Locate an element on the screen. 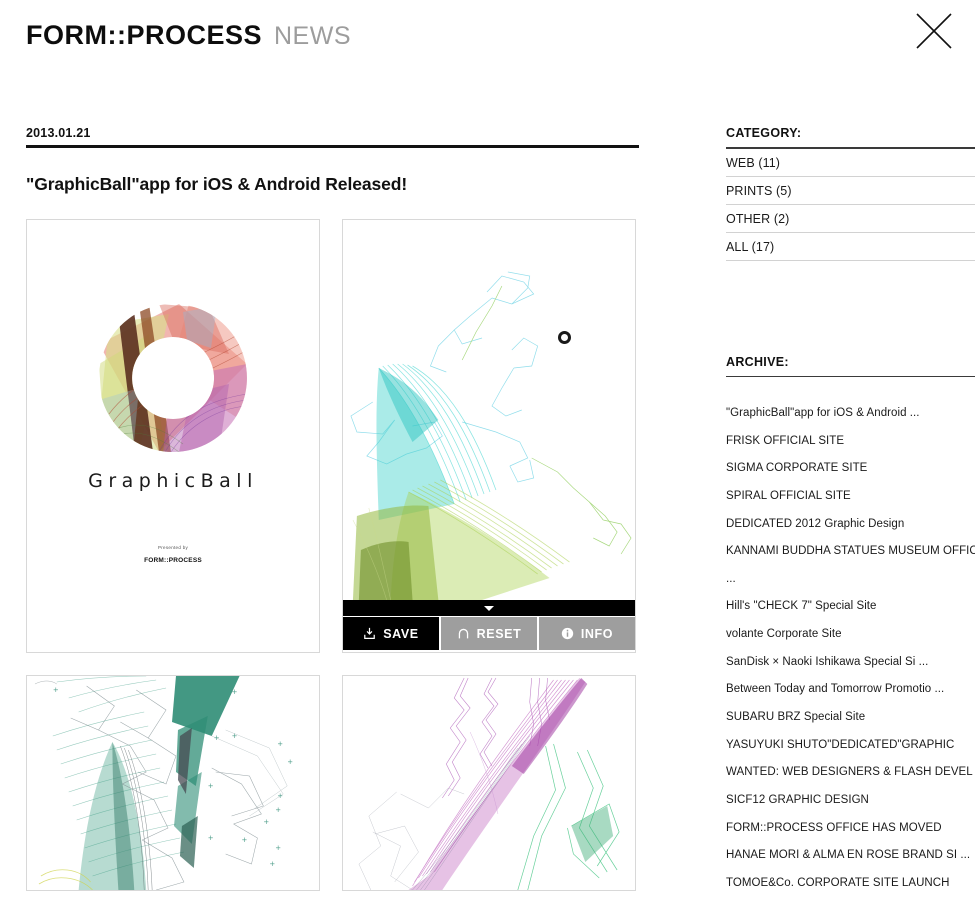 The height and width of the screenshot is (898, 975). sidebar-item-category: ALL (17) is located at coordinates (850, 247).